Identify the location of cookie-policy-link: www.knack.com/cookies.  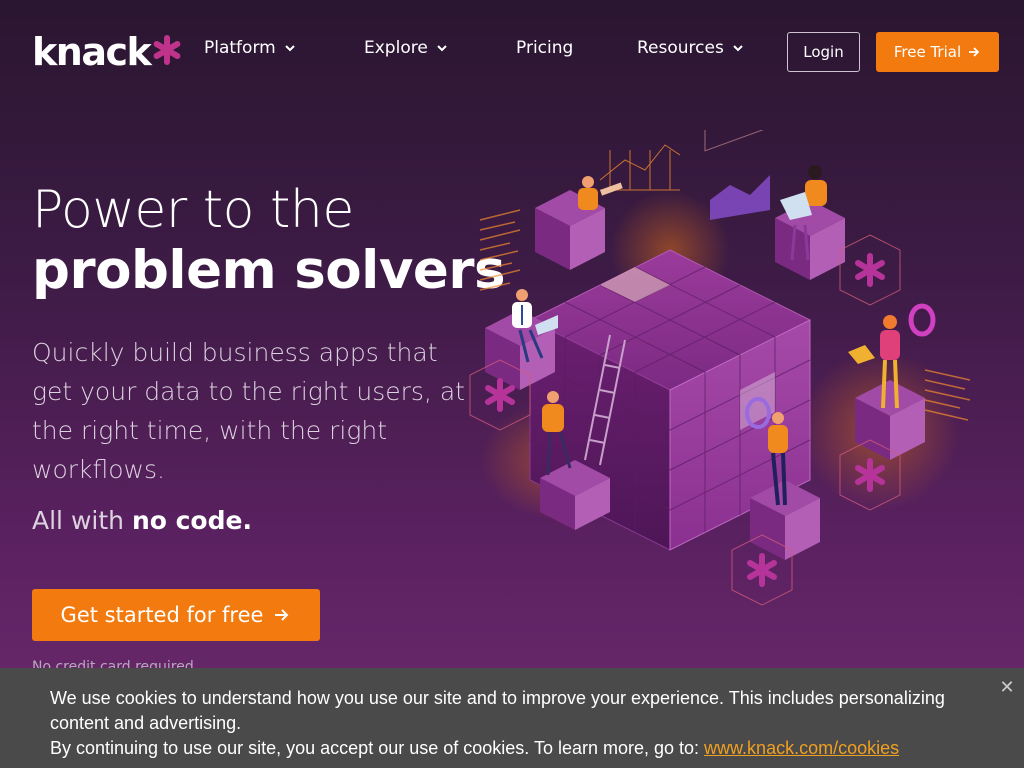
(801, 748).